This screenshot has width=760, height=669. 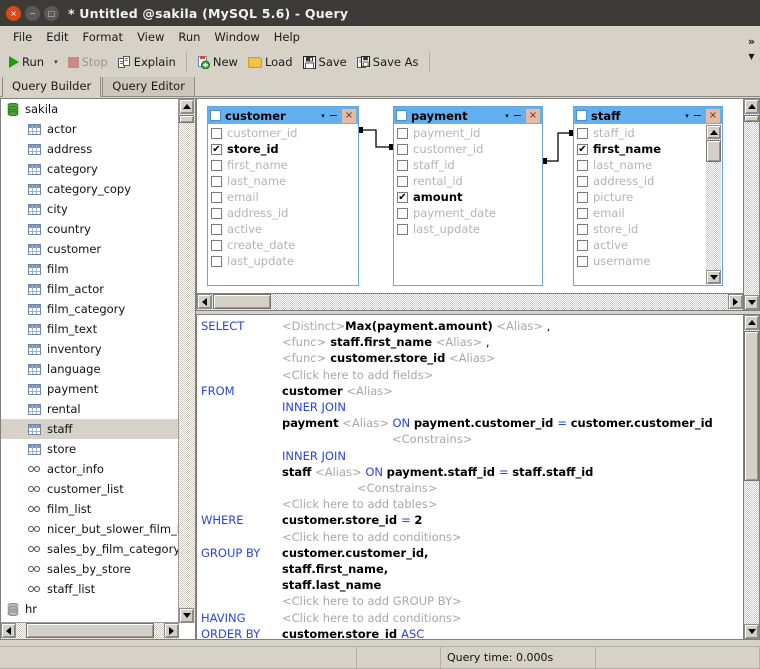 I want to click on canvas-scroll-up-button, so click(x=751, y=106).